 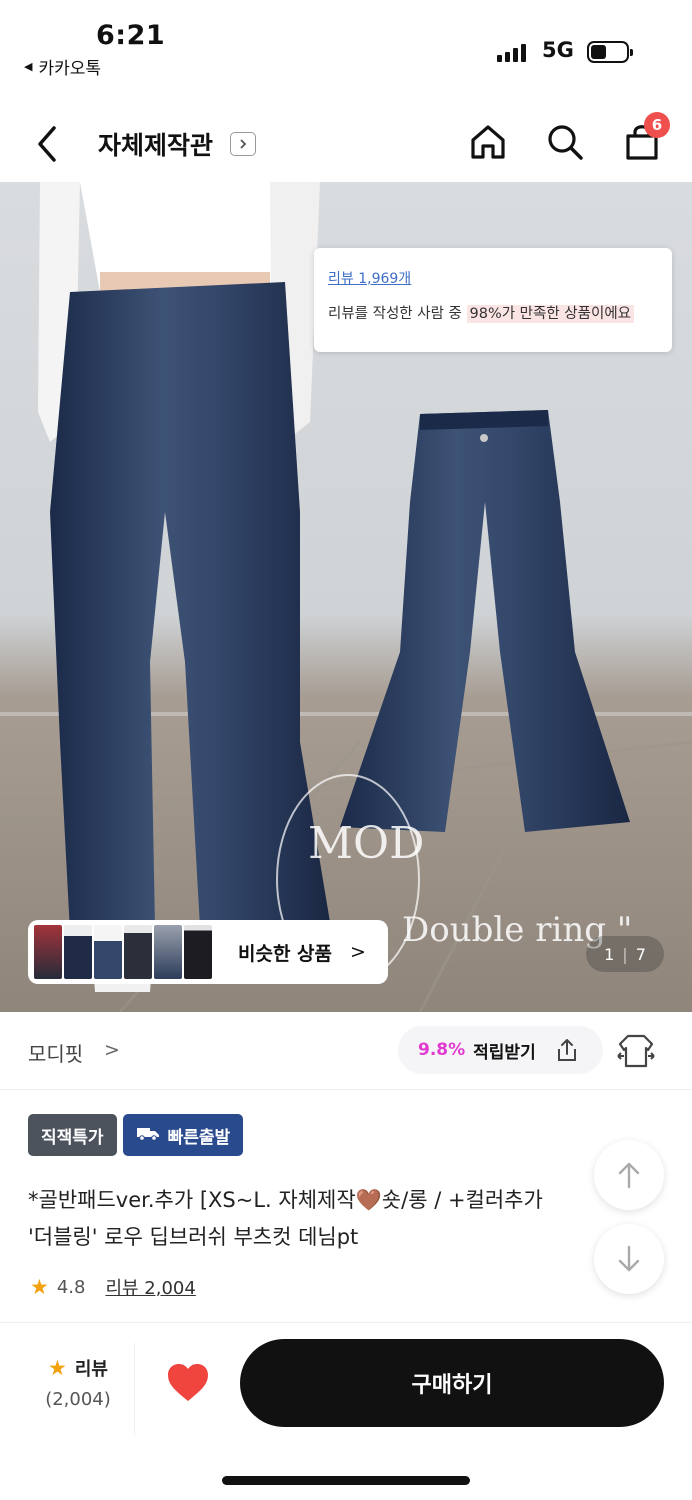 I want to click on bottom-review-button: ★ 리뷰 (2,004), so click(x=78, y=1382).